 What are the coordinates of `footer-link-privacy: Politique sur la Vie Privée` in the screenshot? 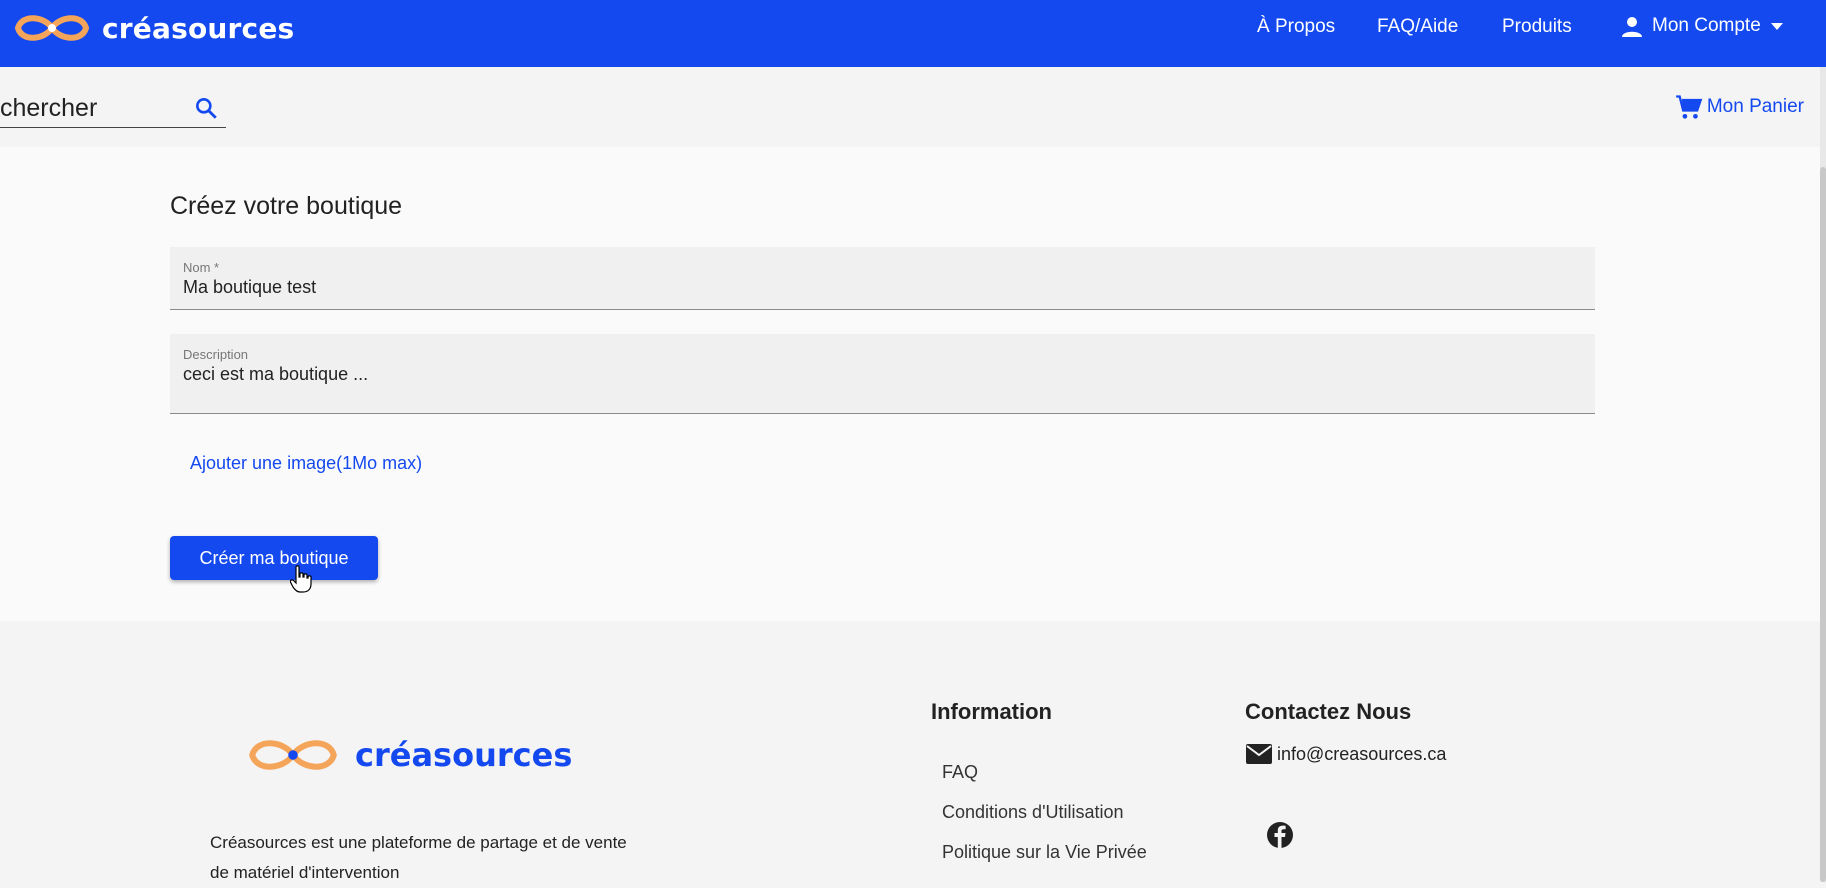 It's located at (1044, 852).